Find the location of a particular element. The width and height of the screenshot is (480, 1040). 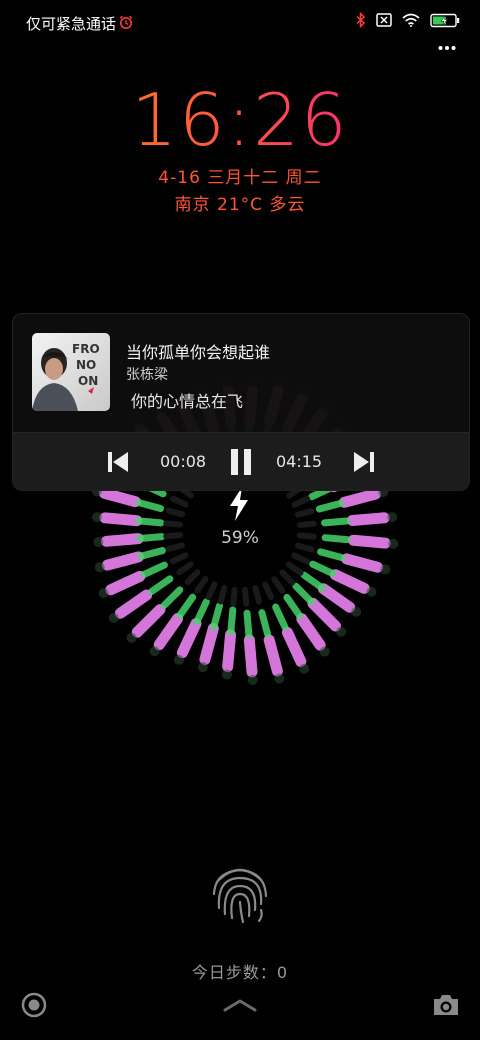

swipe-up-icon is located at coordinates (240, 1005).